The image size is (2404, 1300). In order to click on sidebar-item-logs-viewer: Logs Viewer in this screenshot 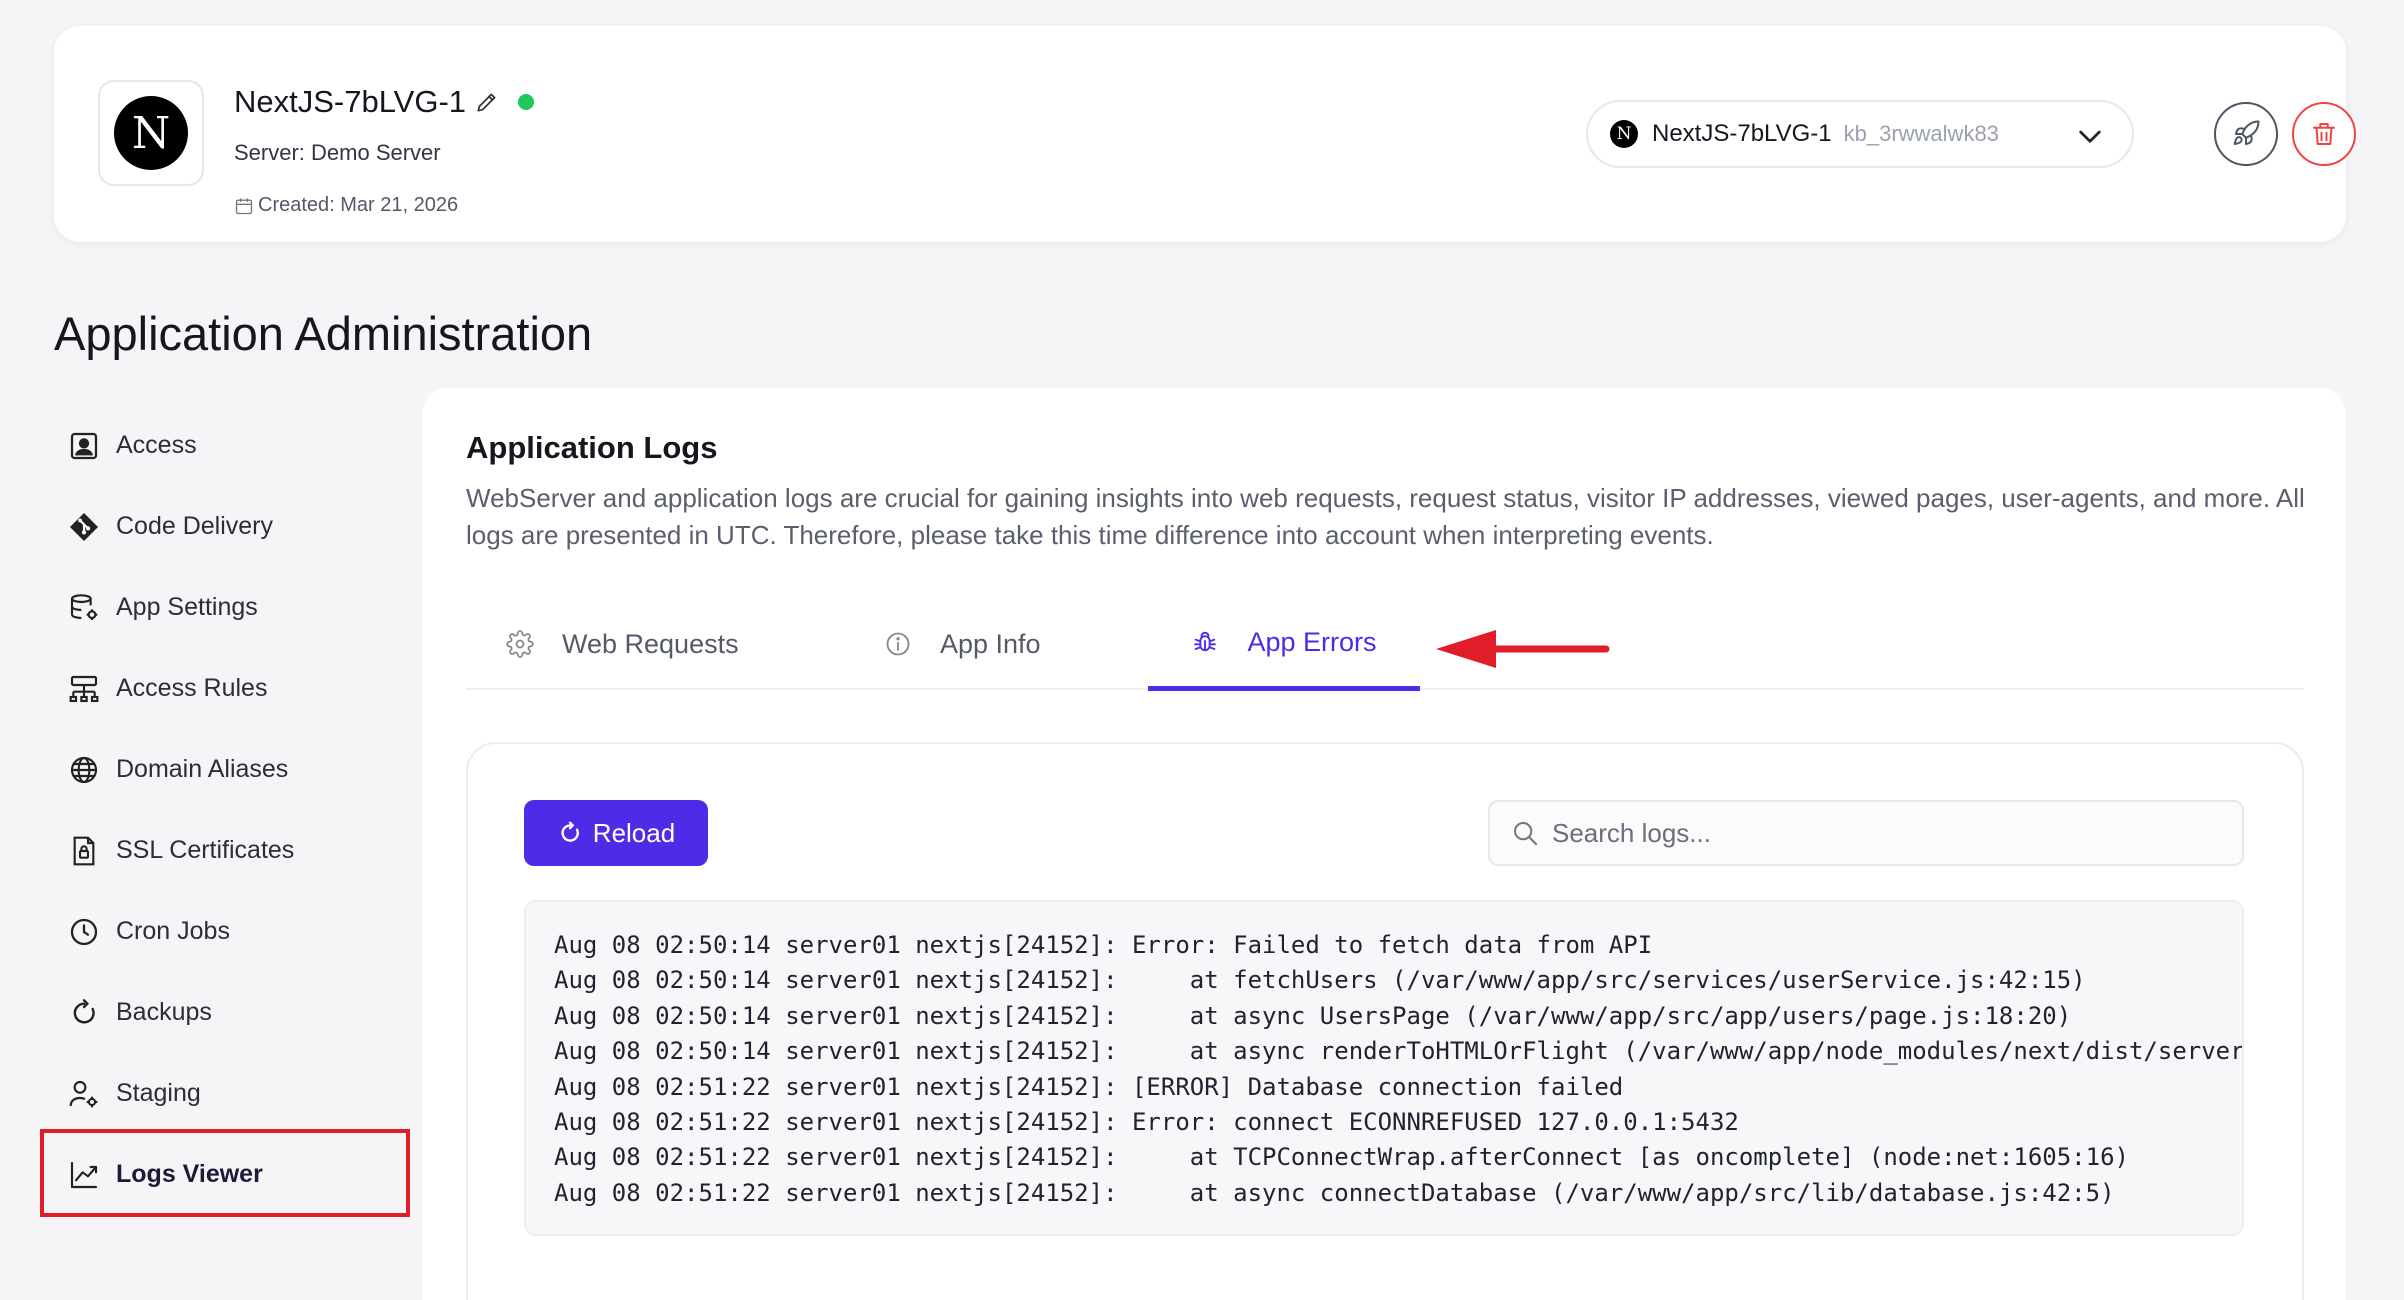, I will do `click(225, 1173)`.